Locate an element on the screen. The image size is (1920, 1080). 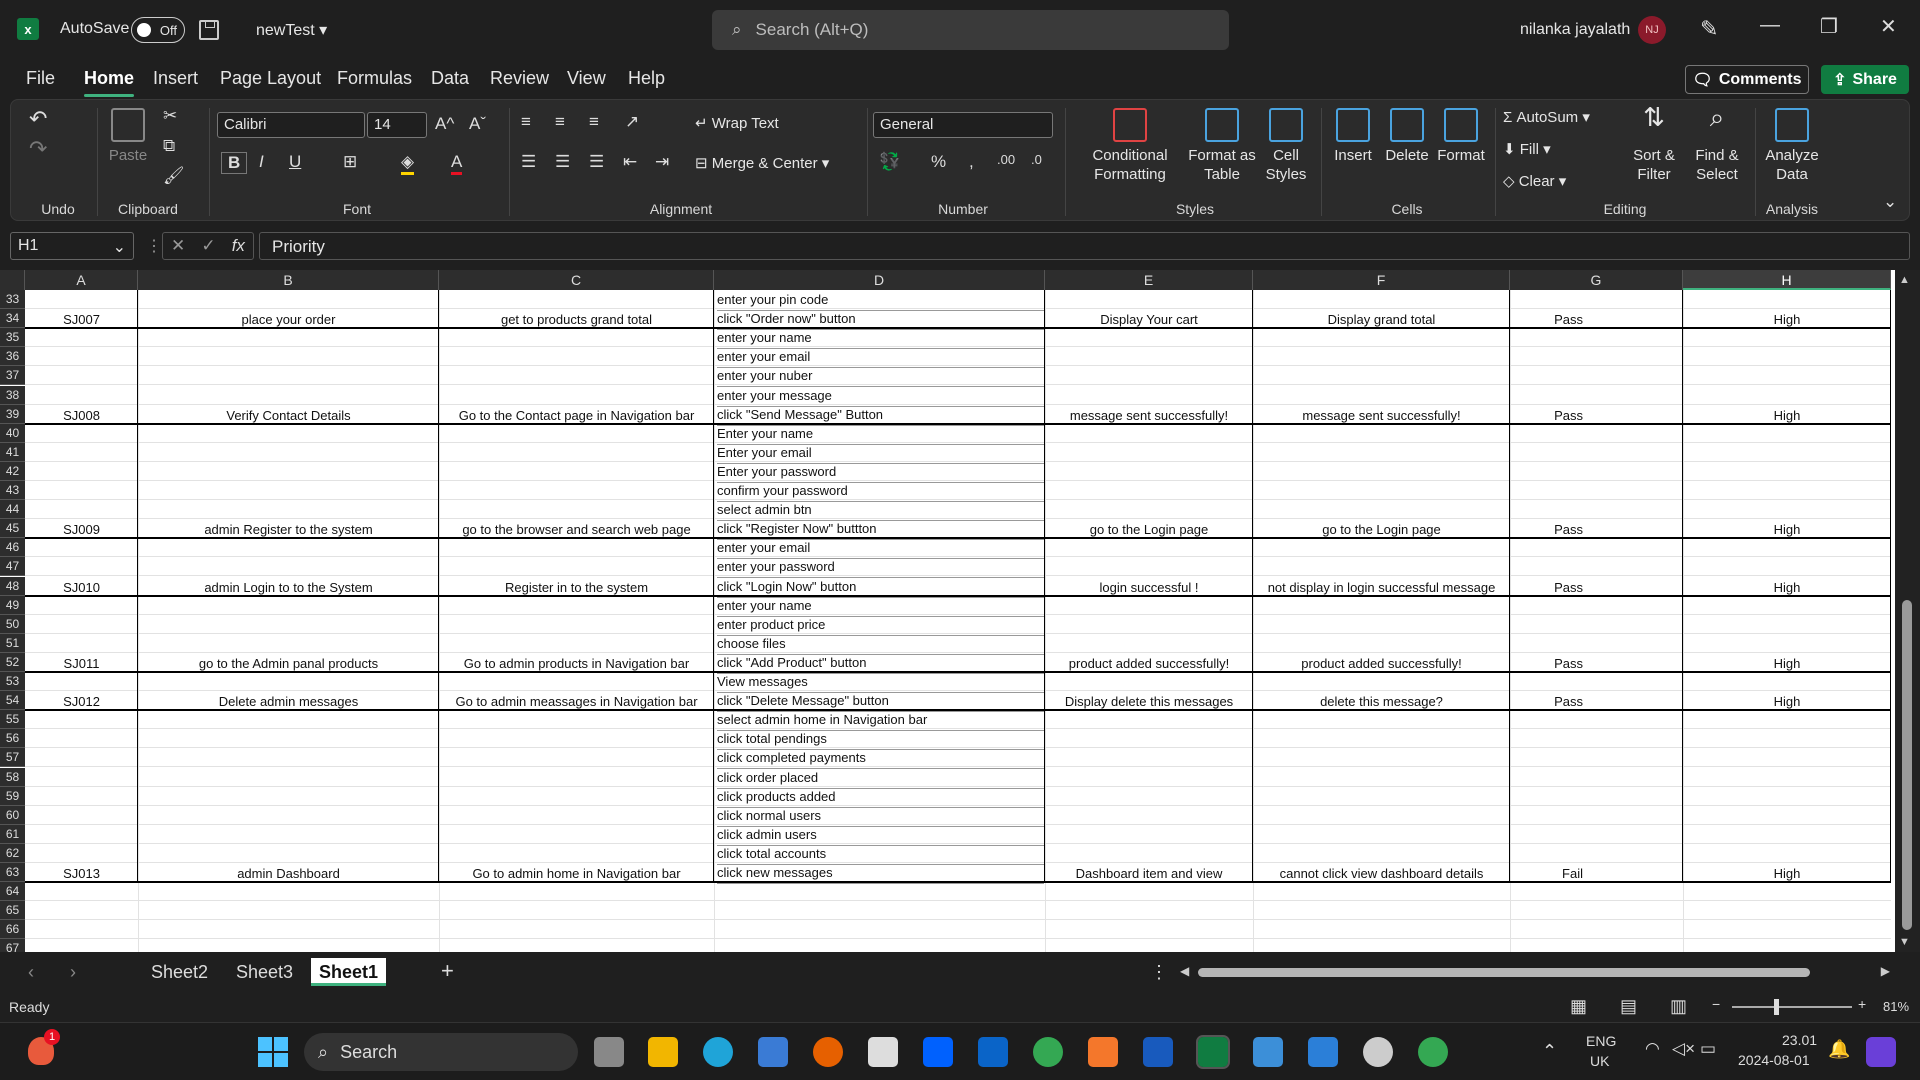
chrome-icon is located at coordinates (1048, 1052).